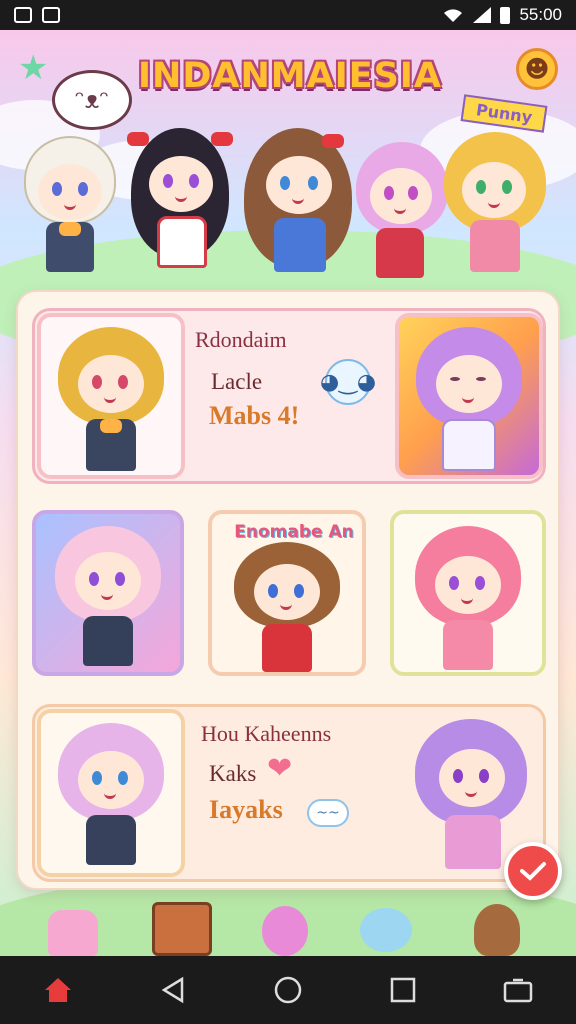 This screenshot has height=1024, width=576. Describe the element at coordinates (37, 15) in the screenshot. I see `status-left-icons` at that location.